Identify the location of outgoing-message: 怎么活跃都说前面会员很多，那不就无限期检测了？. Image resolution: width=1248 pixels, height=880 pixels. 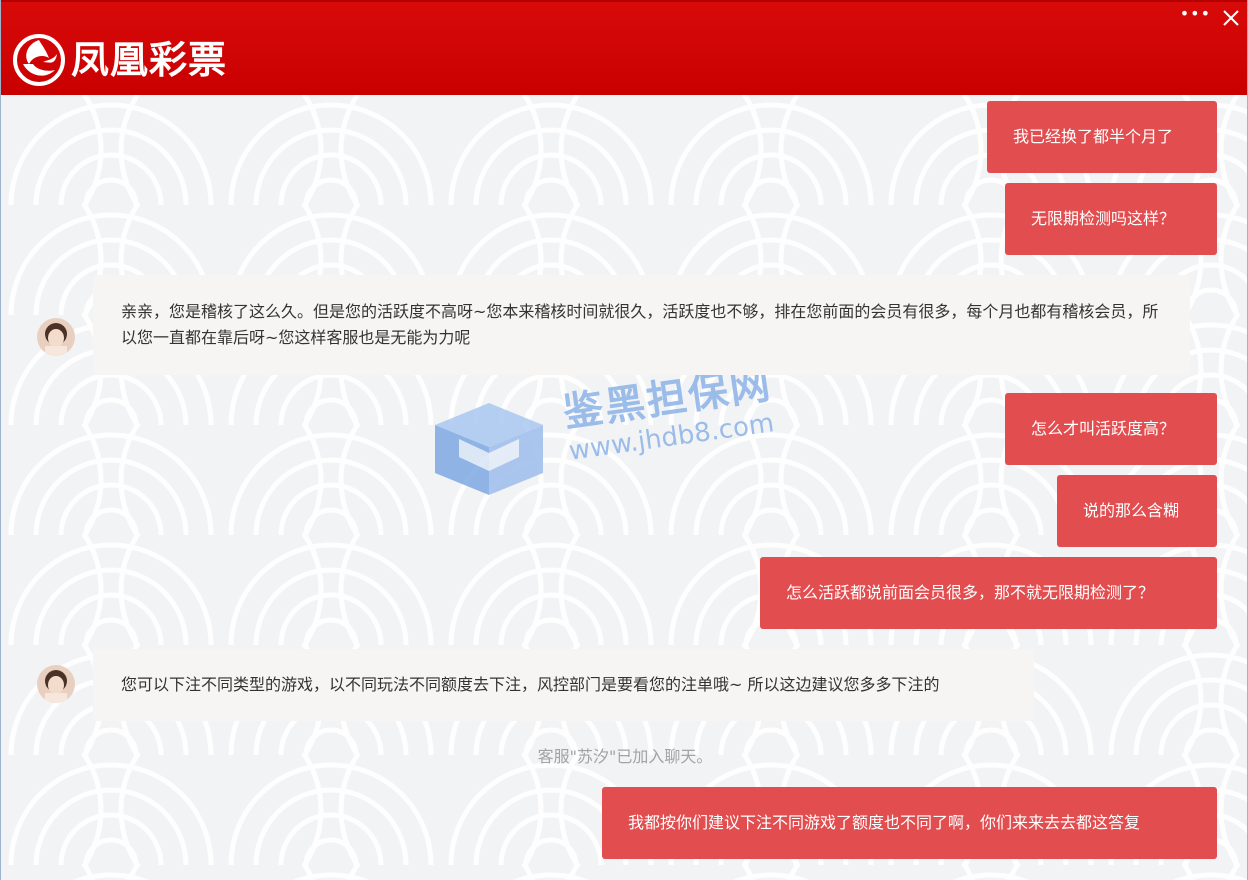
(988, 593).